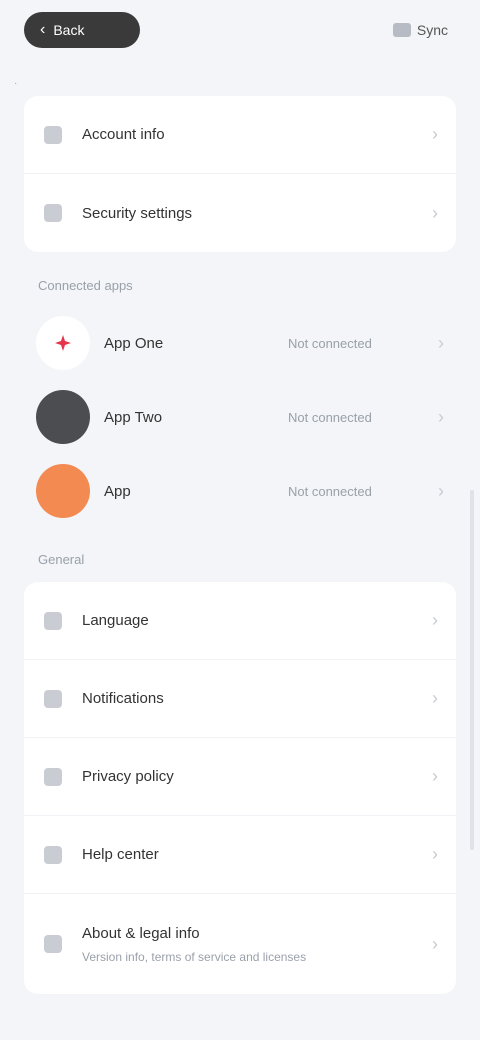  I want to click on help-center-row: Help center ›, so click(240, 855).